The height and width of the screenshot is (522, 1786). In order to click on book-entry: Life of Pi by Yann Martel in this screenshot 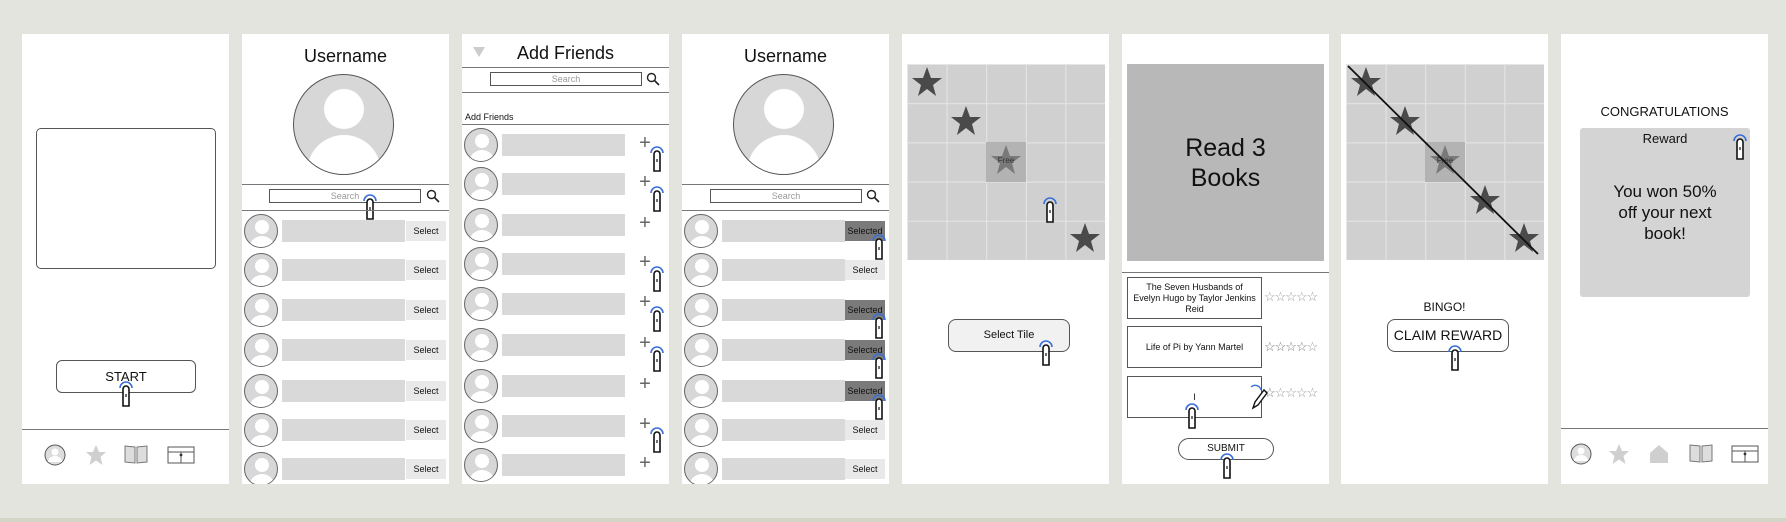, I will do `click(1194, 347)`.